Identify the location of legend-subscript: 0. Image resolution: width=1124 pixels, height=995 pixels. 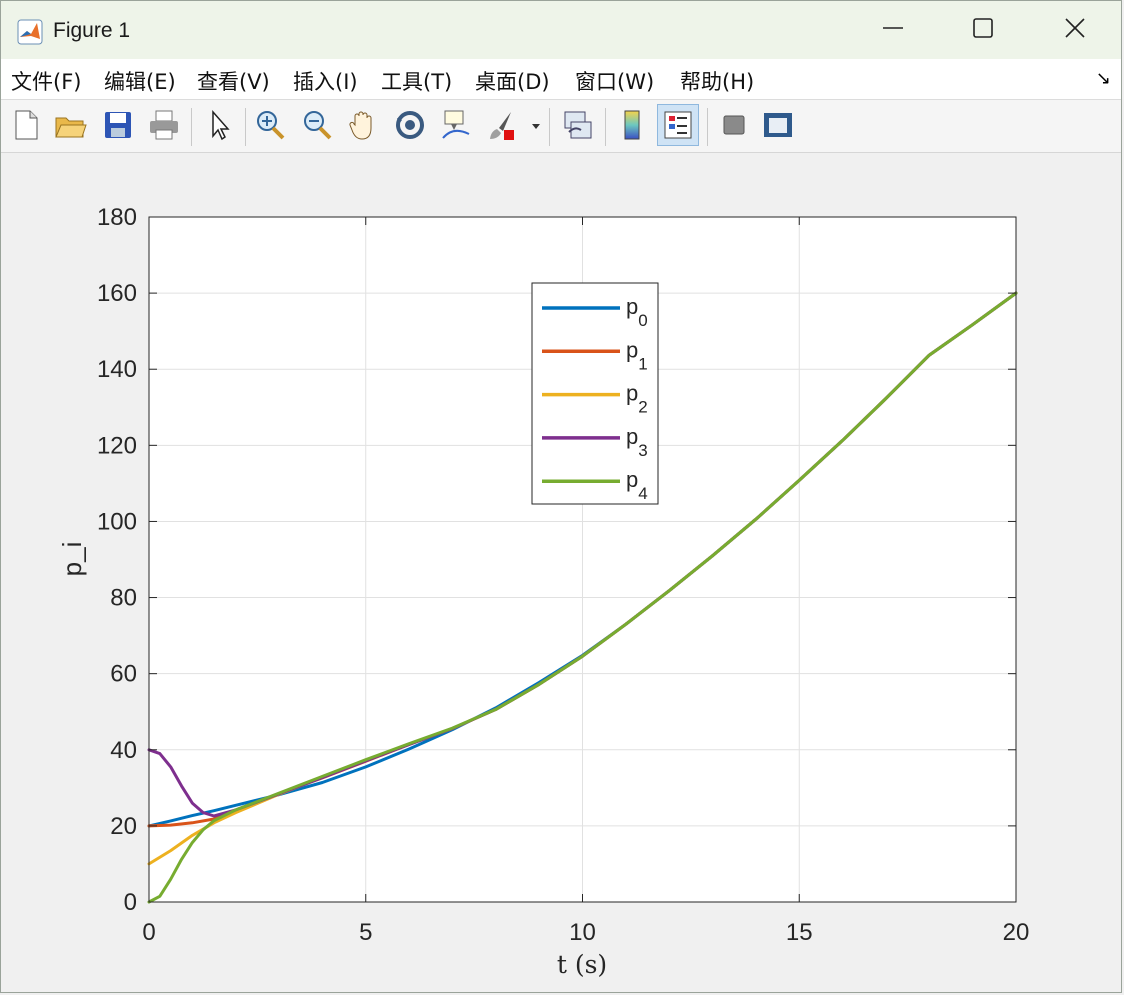
(642, 320).